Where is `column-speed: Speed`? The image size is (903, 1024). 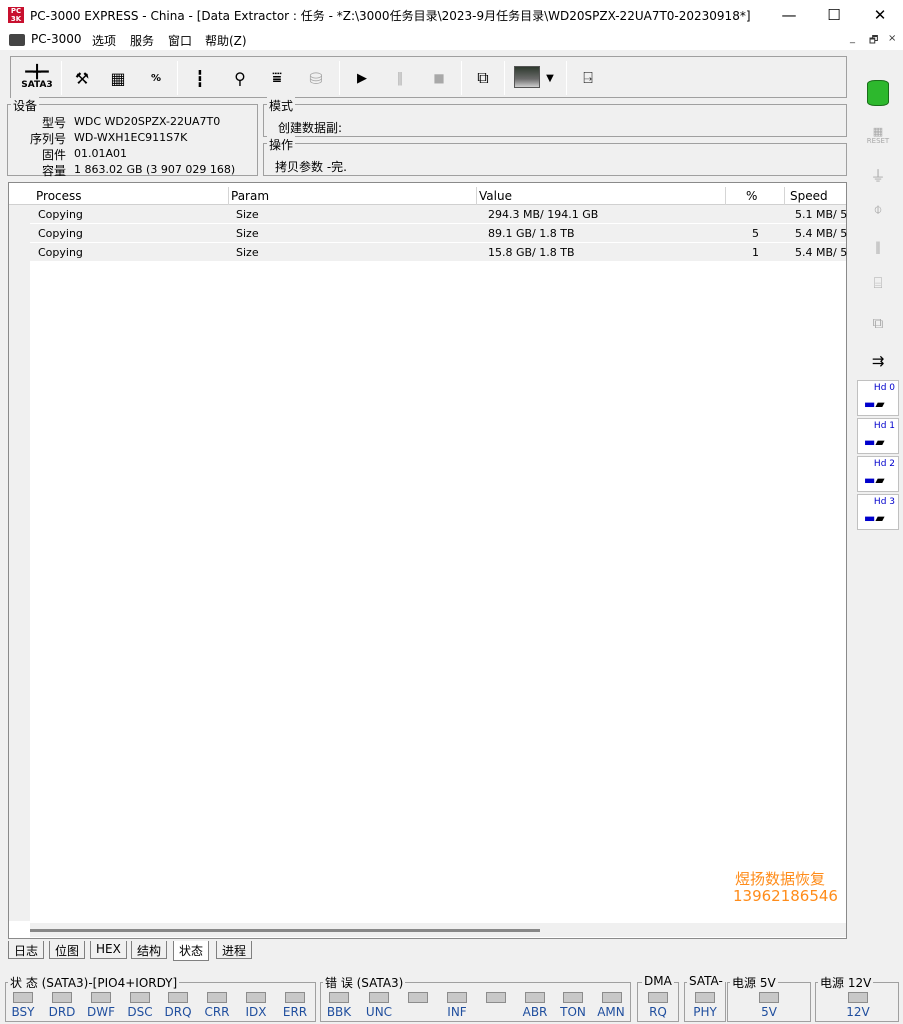
column-speed: Speed is located at coordinates (809, 196).